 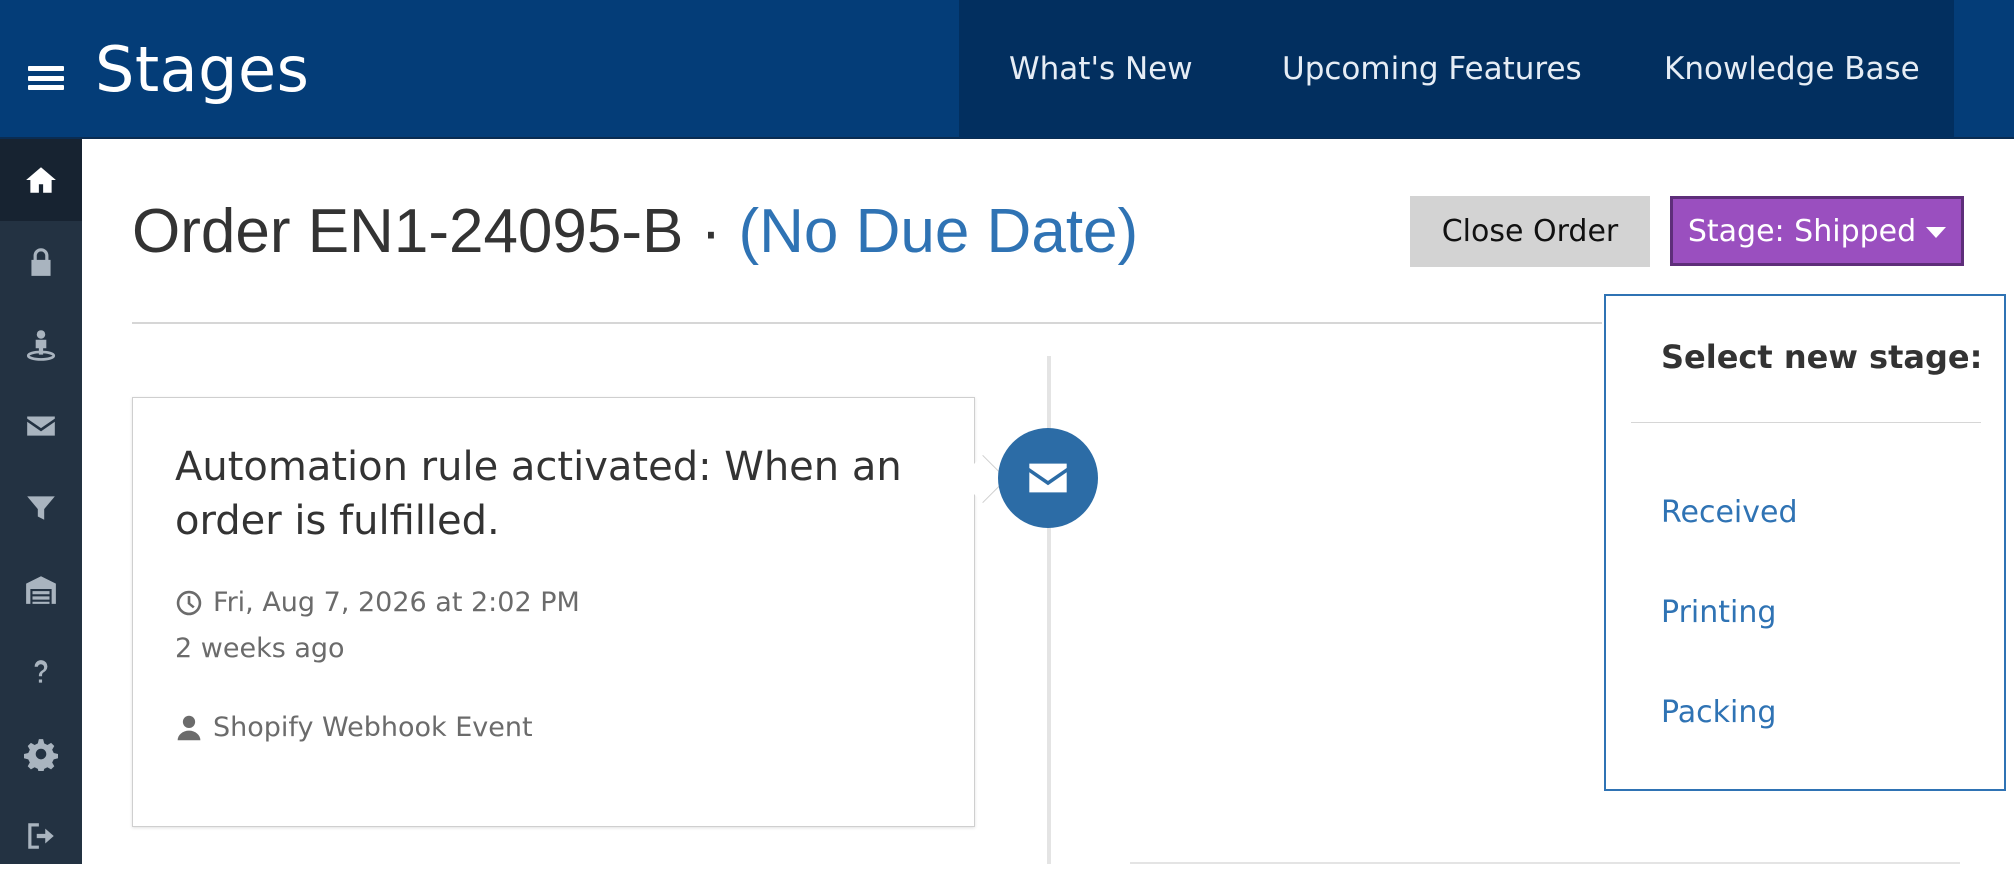 I want to click on stage-option-received: Received, so click(x=1729, y=512).